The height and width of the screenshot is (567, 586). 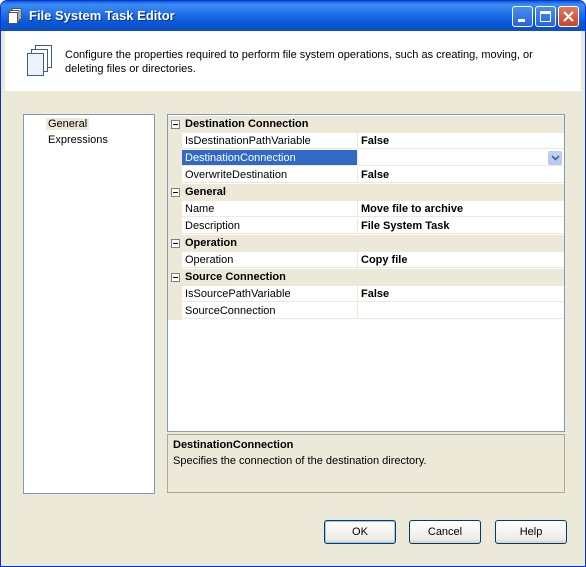 I want to click on property-row-selected: DestinationConnection, so click(x=366, y=158).